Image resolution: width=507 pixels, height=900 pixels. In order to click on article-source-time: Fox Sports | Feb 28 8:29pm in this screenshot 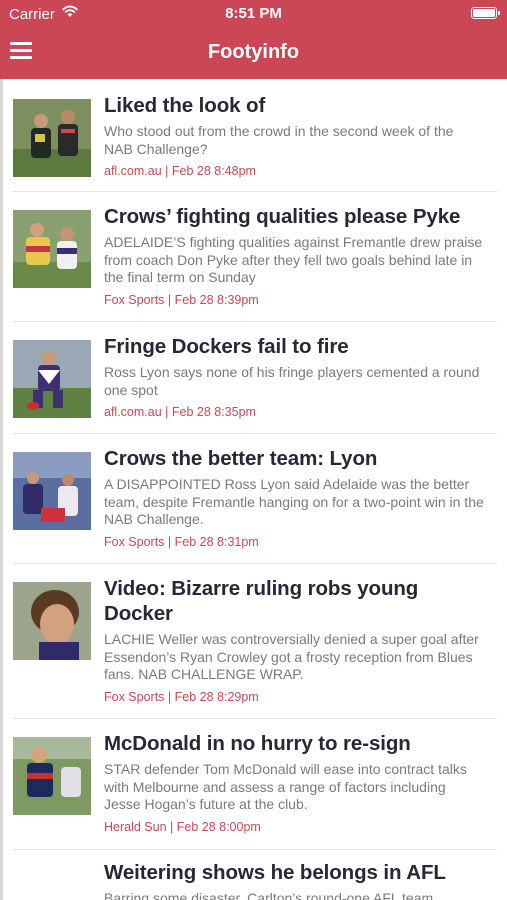, I will do `click(181, 696)`.